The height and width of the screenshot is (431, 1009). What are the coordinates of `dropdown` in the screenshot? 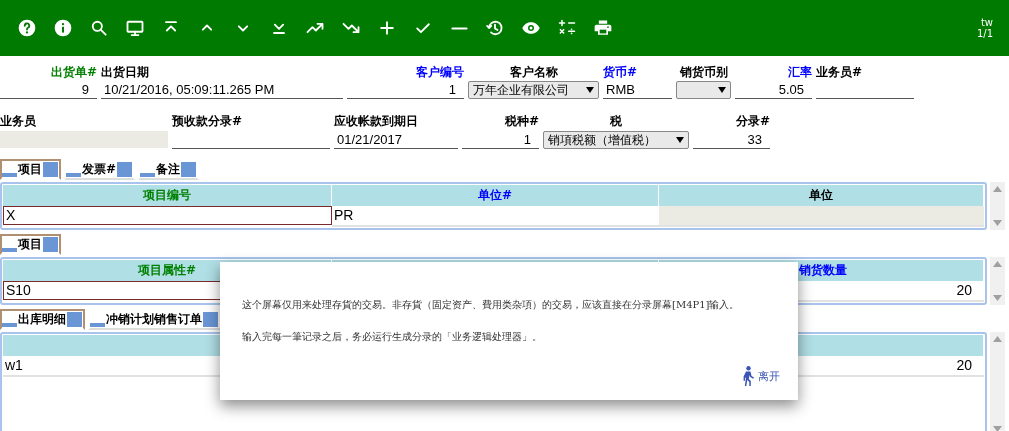 It's located at (703, 90).